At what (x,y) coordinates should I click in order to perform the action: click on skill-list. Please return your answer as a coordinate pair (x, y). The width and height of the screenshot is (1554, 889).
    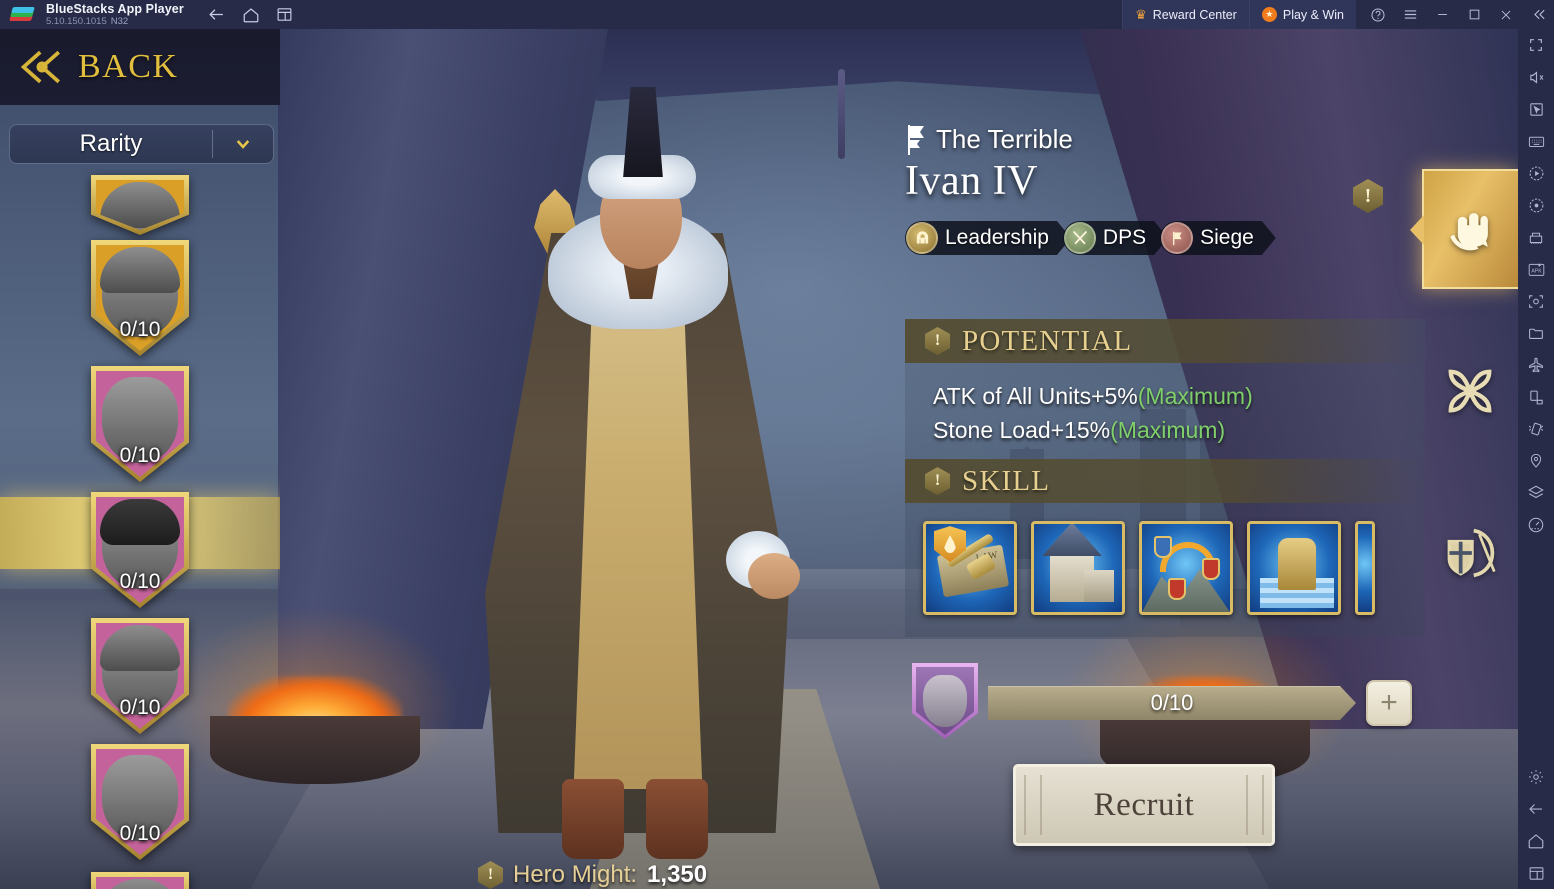
    Looking at the image, I should click on (1165, 570).